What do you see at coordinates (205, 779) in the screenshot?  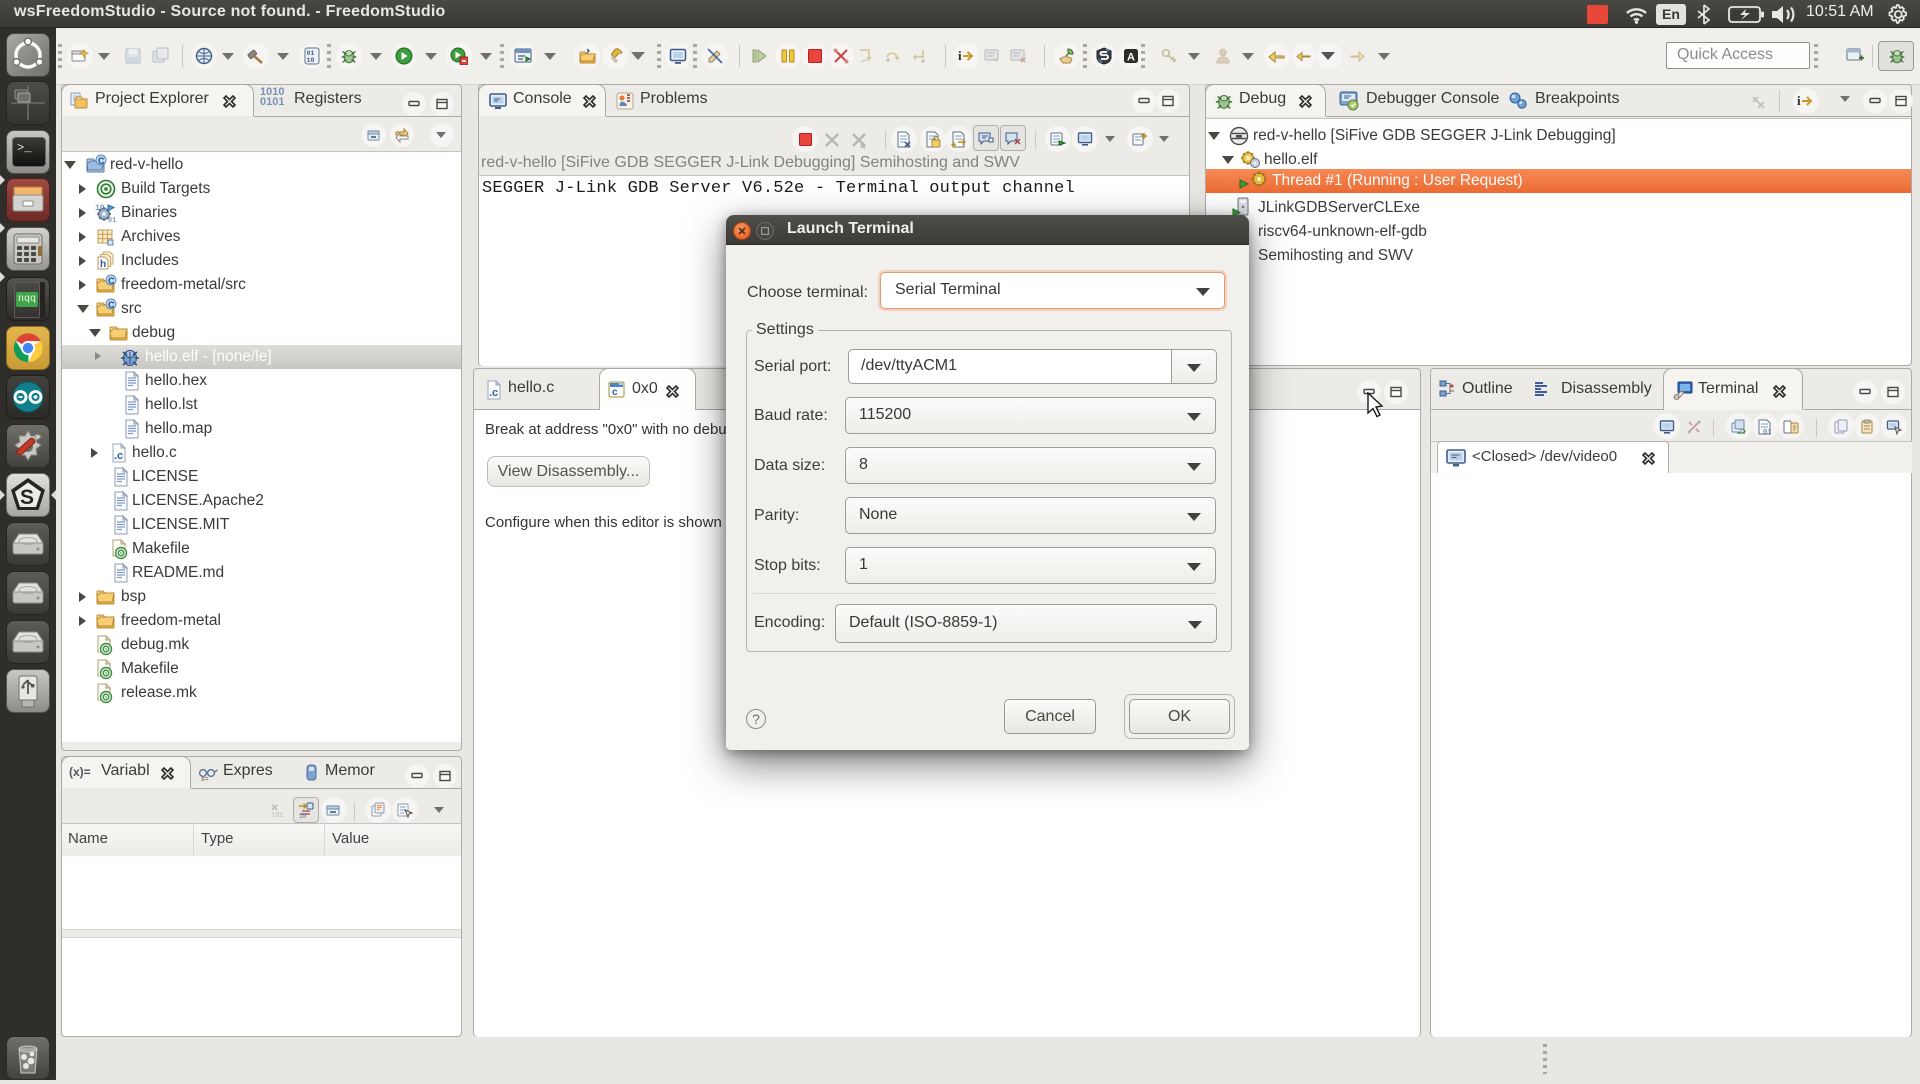 I see `svg-text: x=` at bounding box center [205, 779].